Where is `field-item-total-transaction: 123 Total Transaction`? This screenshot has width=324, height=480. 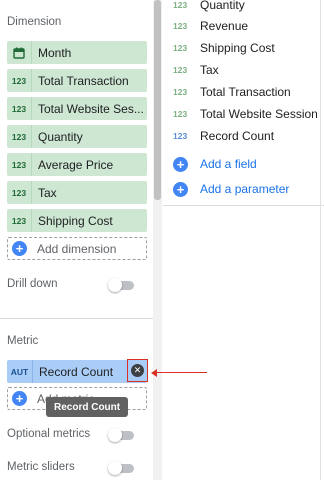
field-item-total-transaction: 123 Total Transaction is located at coordinates (232, 92).